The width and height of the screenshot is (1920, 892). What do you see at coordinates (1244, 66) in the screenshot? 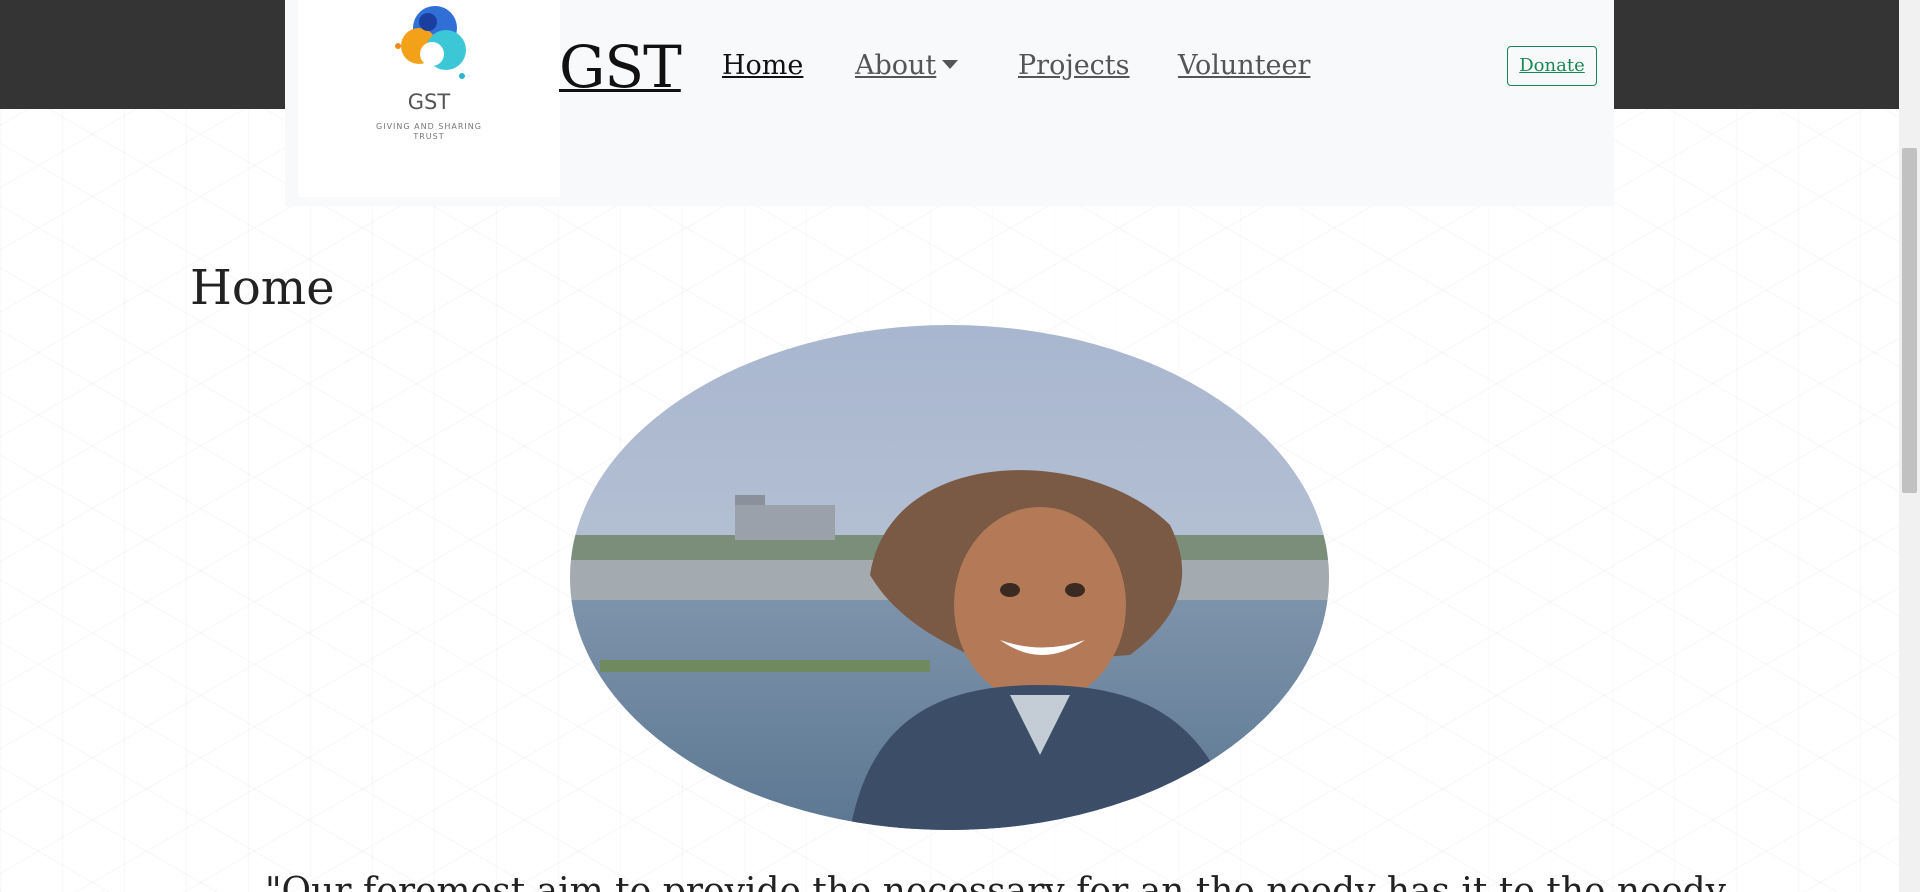
I see `nav-volunteer: Volunteer` at bounding box center [1244, 66].